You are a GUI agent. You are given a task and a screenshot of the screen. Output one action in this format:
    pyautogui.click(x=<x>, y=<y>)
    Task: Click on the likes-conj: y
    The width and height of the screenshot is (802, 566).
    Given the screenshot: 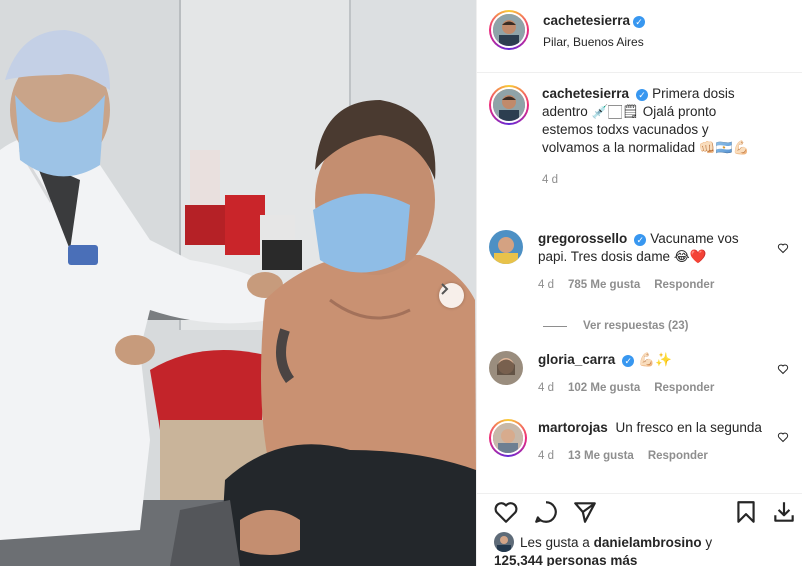 What is the action you would take?
    pyautogui.click(x=709, y=542)
    